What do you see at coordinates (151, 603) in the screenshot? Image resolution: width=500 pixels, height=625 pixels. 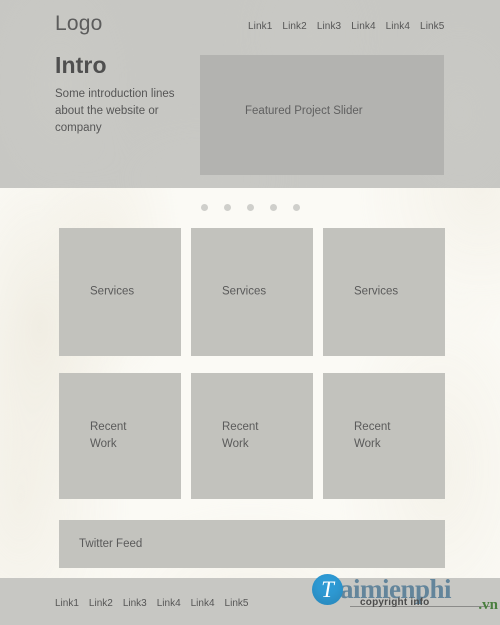 I see `footer-navigation: Link1 Link2 Link3 Link4 Link4 Link5` at bounding box center [151, 603].